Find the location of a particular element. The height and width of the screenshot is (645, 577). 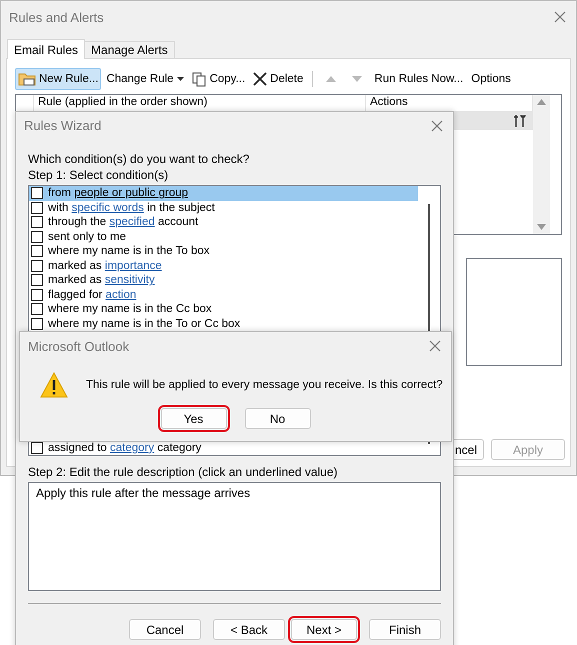

condition-link: specified is located at coordinates (132, 222).